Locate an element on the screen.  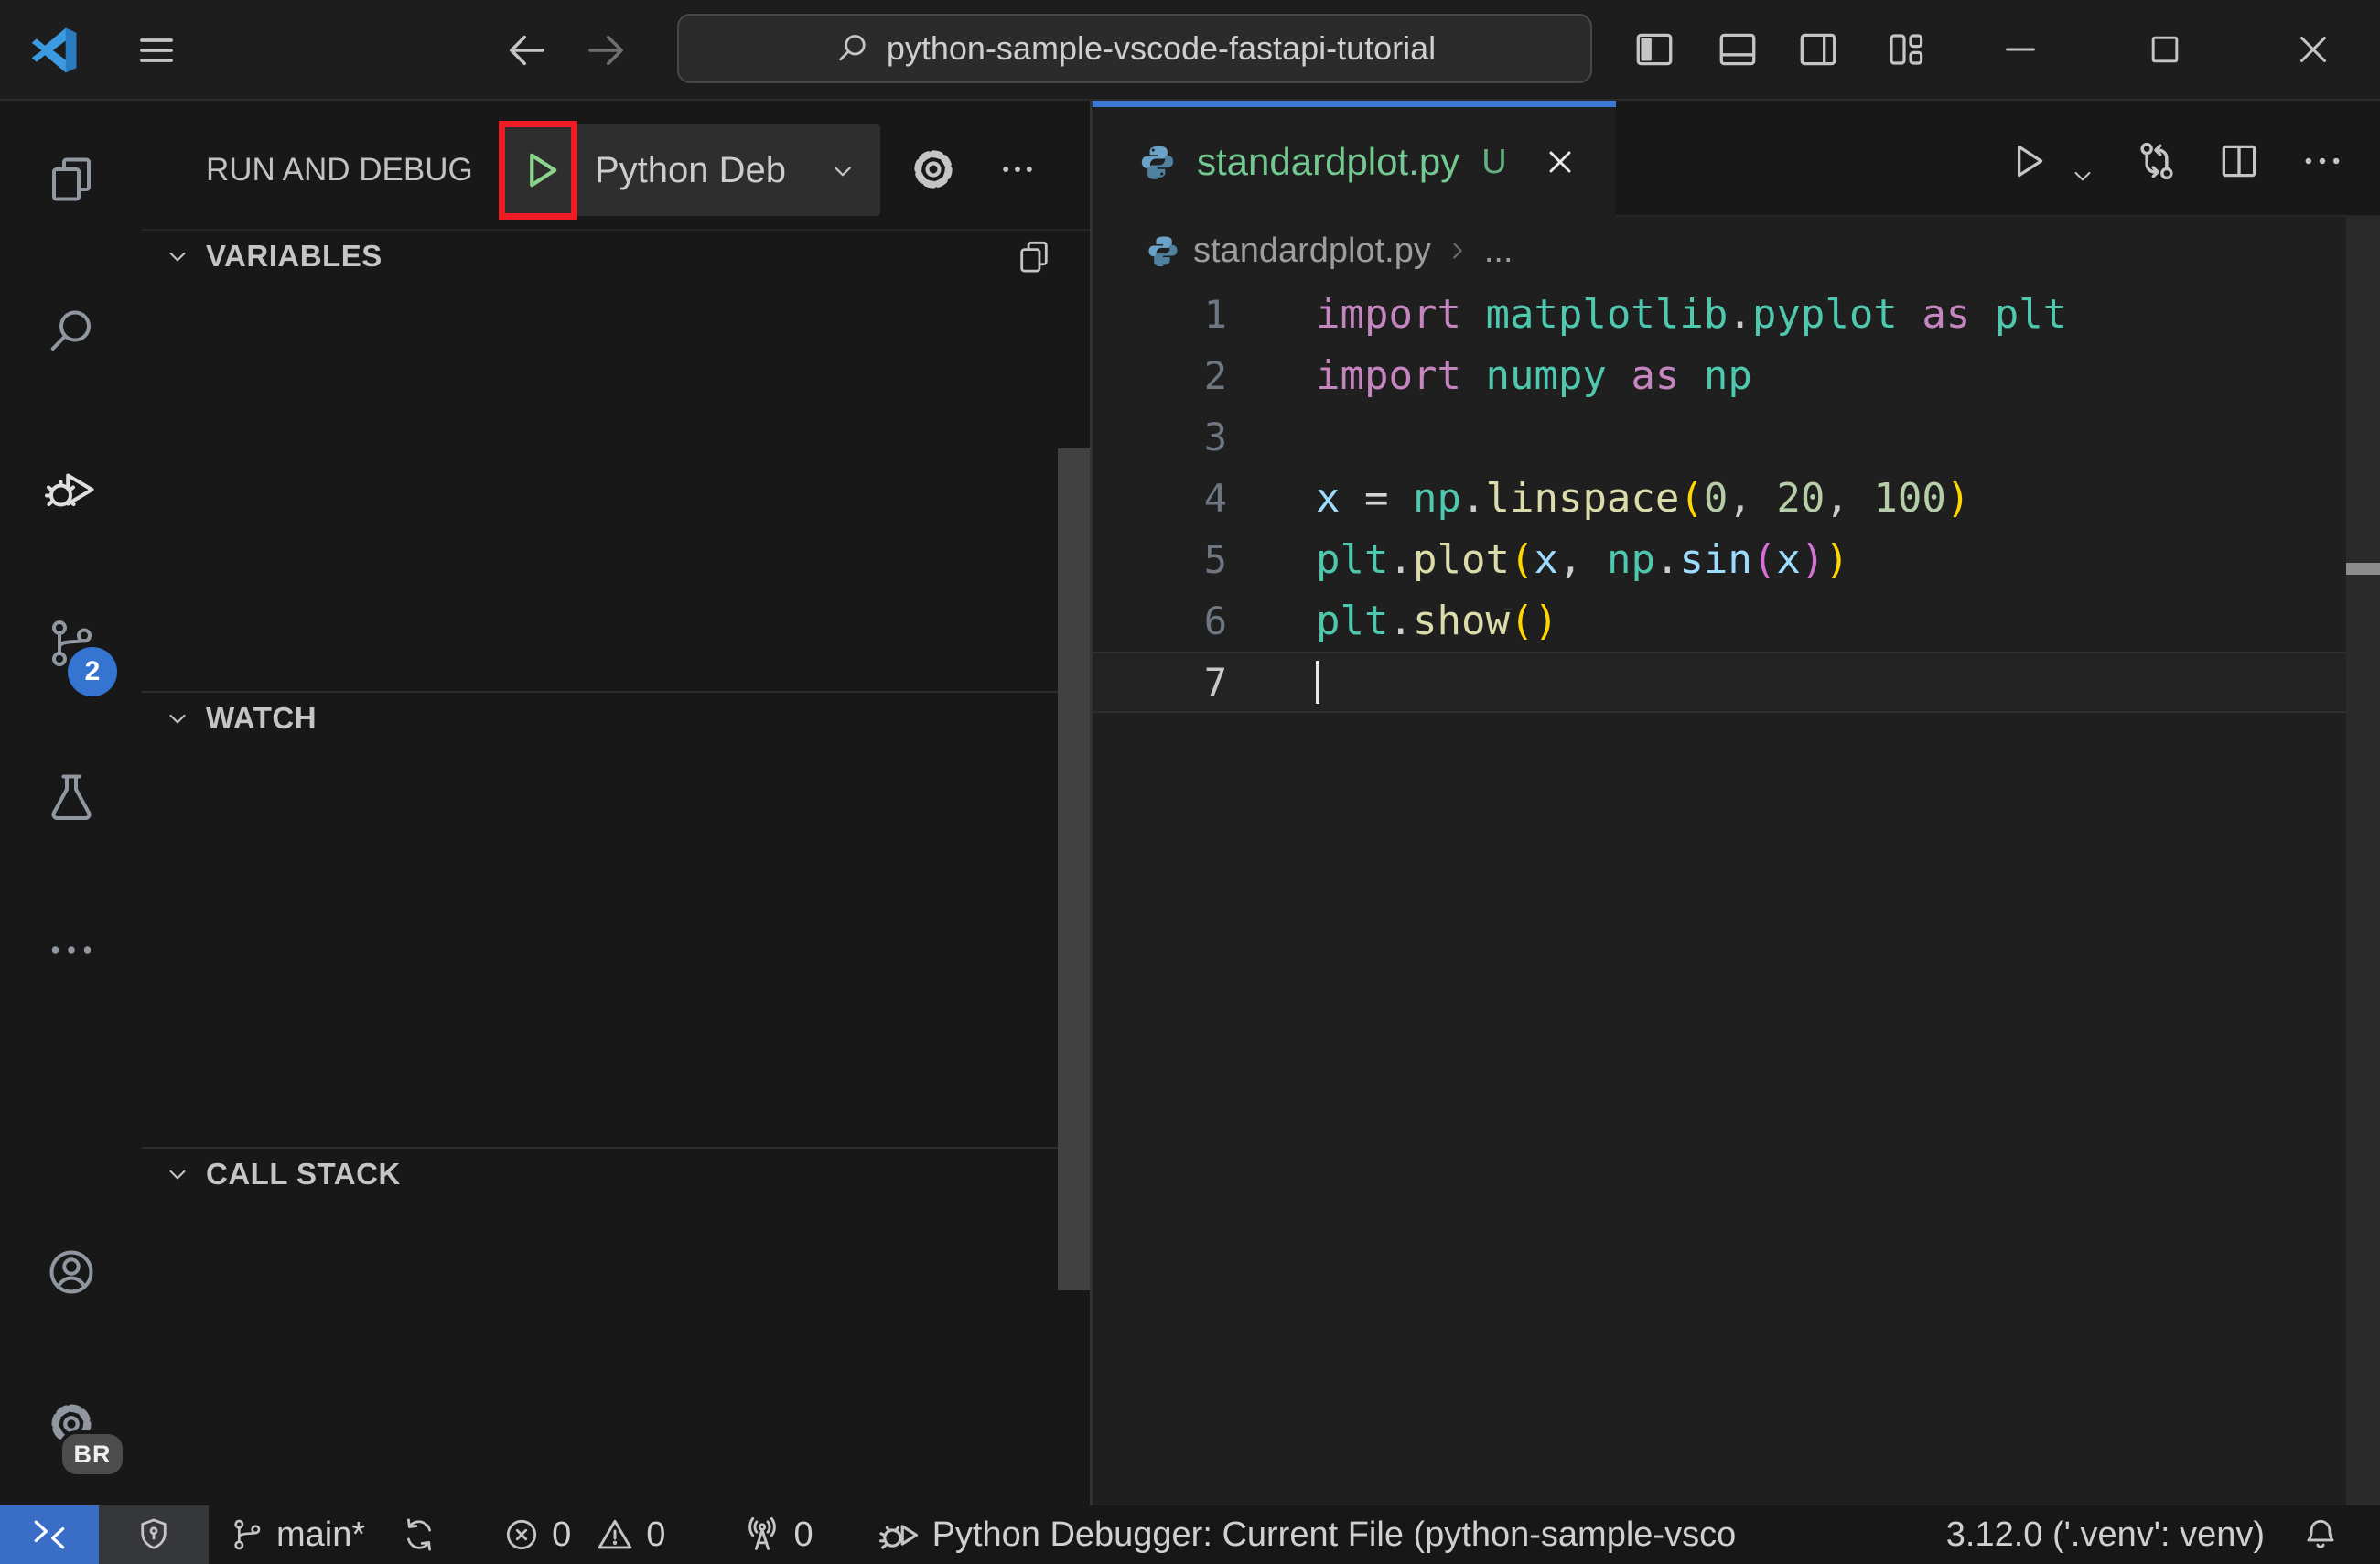
problems-item: 0 0 is located at coordinates (583, 1534).